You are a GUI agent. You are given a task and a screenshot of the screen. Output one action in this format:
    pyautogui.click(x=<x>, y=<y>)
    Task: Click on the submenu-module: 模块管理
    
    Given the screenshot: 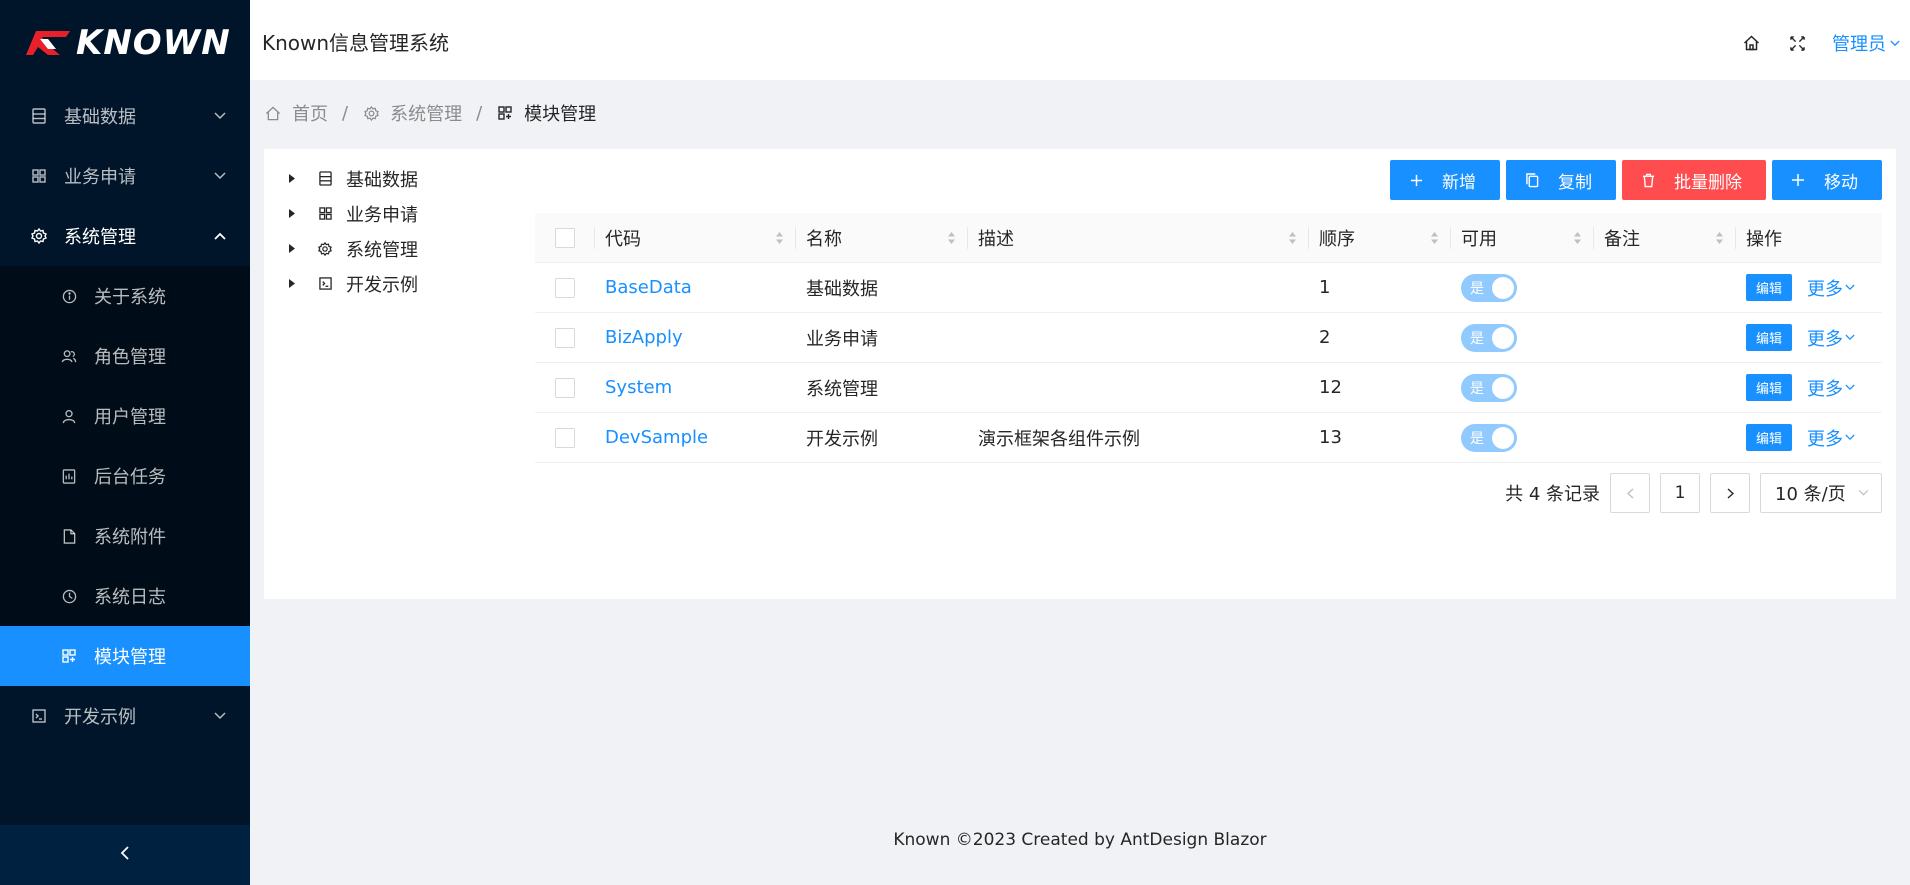 What is the action you would take?
    pyautogui.click(x=125, y=656)
    